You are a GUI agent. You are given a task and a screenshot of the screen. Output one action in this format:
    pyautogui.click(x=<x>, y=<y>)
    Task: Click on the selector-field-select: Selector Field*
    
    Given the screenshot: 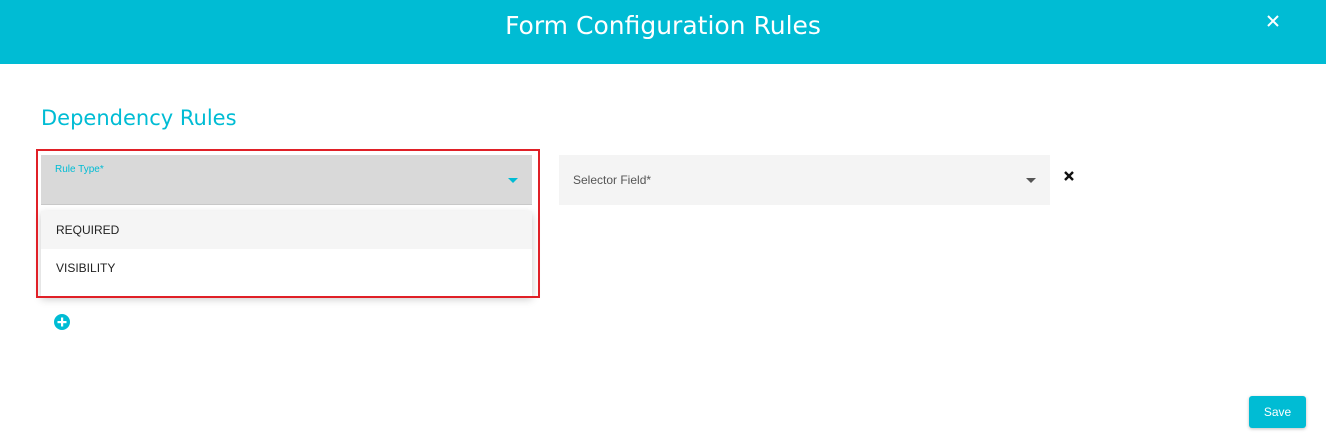 What is the action you would take?
    pyautogui.click(x=804, y=180)
    